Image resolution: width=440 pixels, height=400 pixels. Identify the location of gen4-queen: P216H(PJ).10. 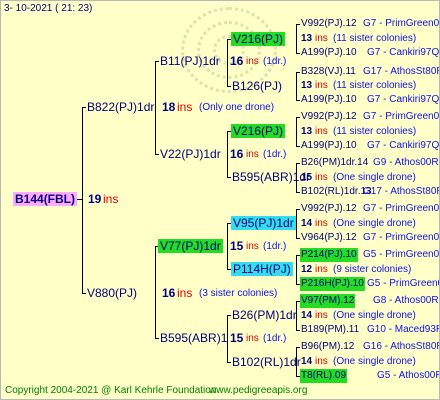
(332, 284).